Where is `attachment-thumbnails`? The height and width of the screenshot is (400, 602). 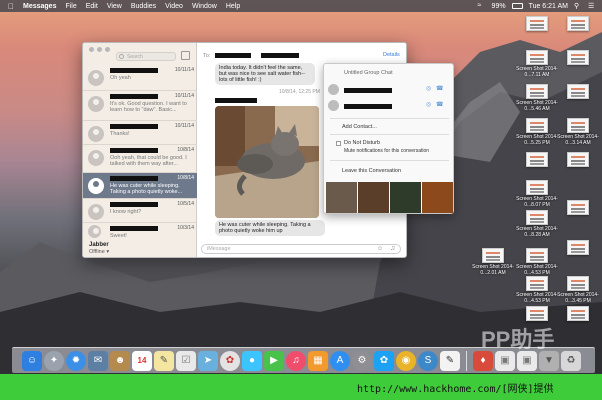 attachment-thumbnails is located at coordinates (389, 197).